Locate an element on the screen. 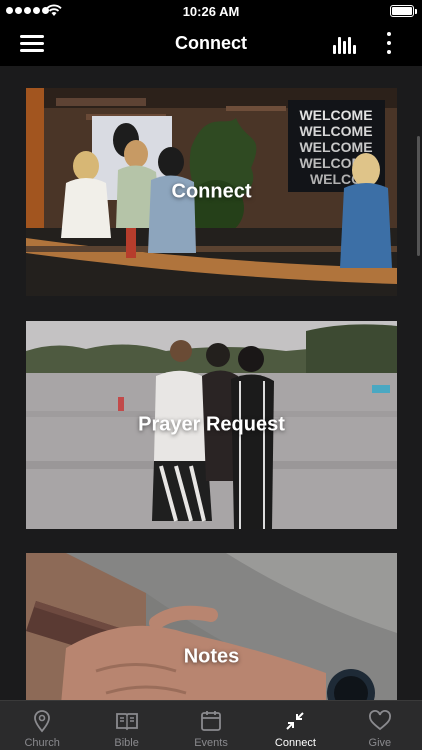 This screenshot has height=750, width=422. tab-label: Events is located at coordinates (211, 743).